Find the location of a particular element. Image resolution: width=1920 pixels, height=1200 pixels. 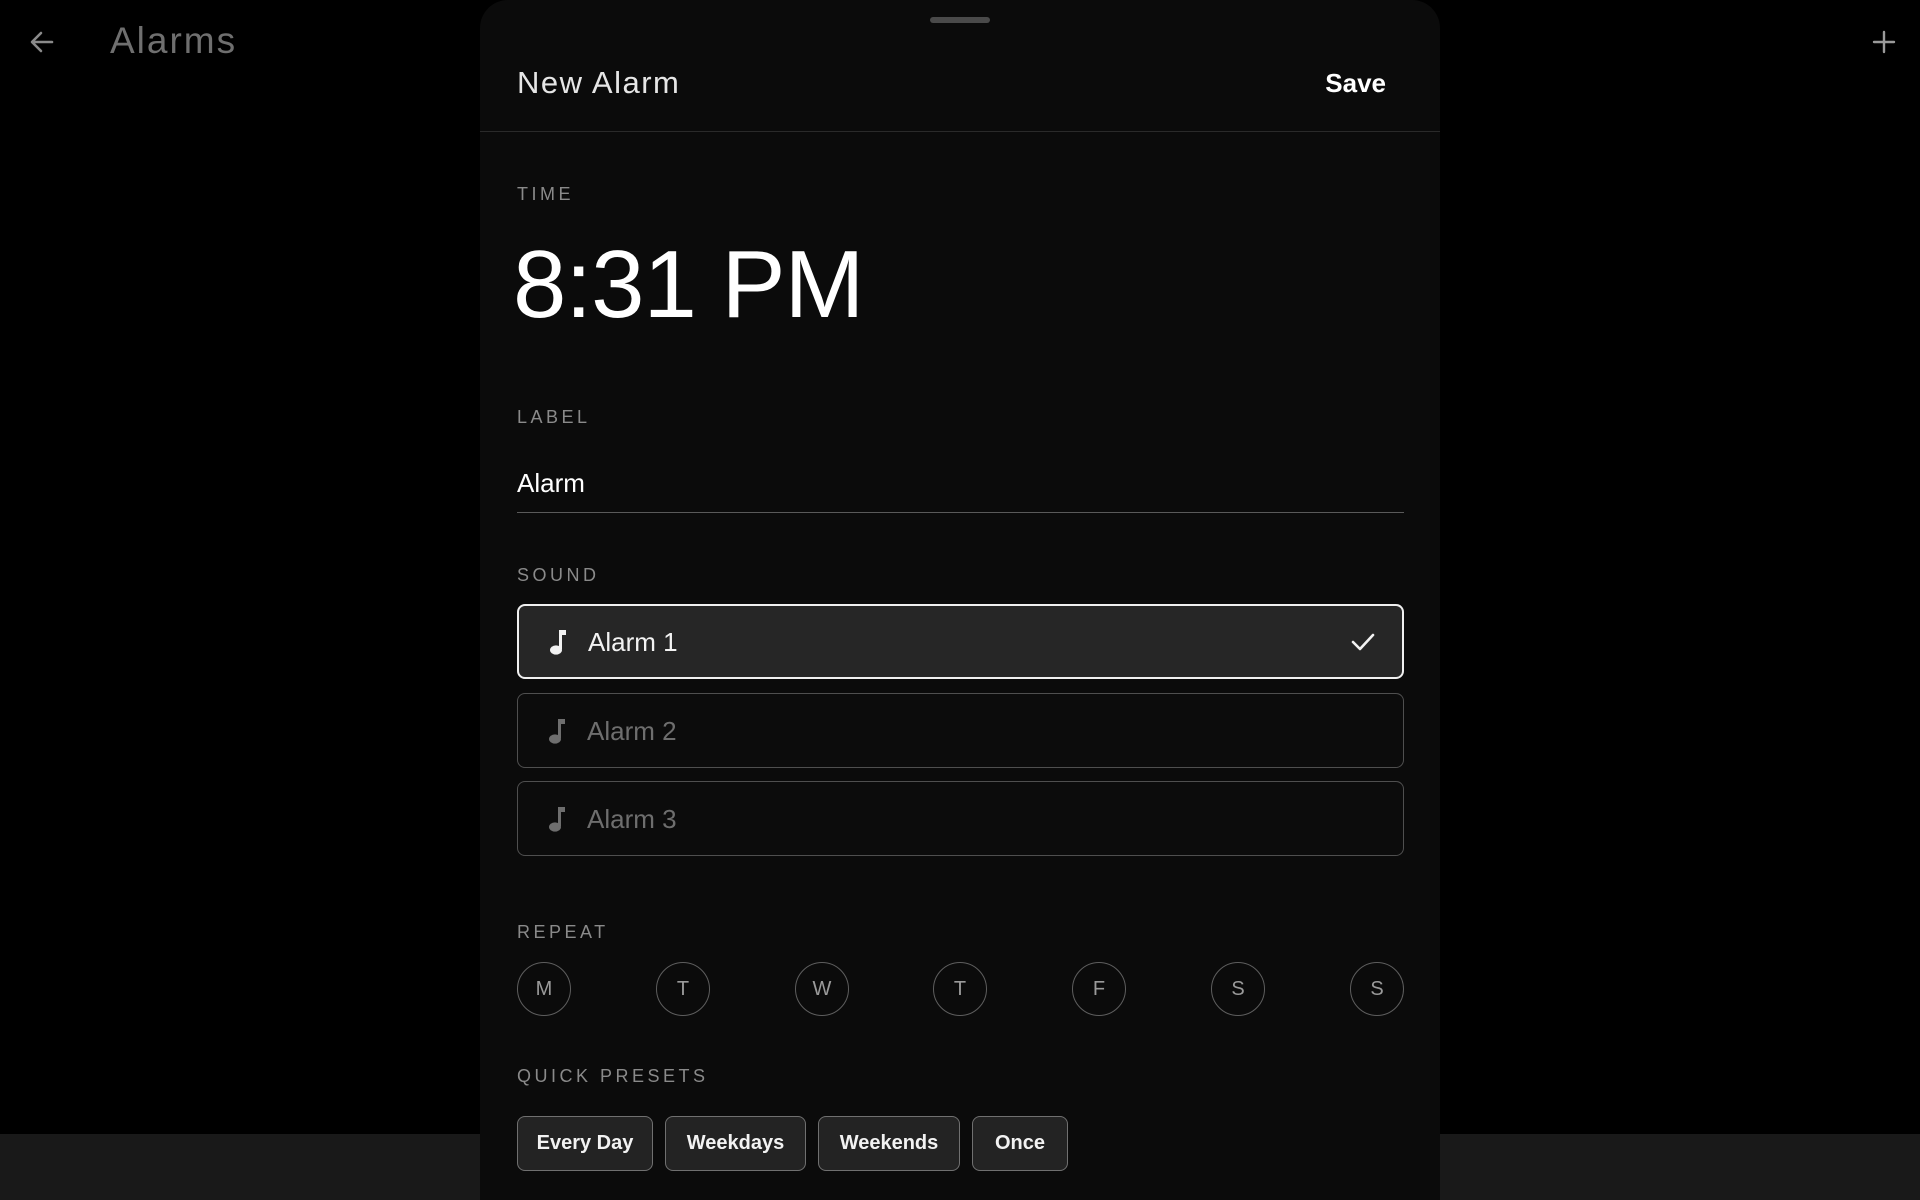

back-button is located at coordinates (42, 42).